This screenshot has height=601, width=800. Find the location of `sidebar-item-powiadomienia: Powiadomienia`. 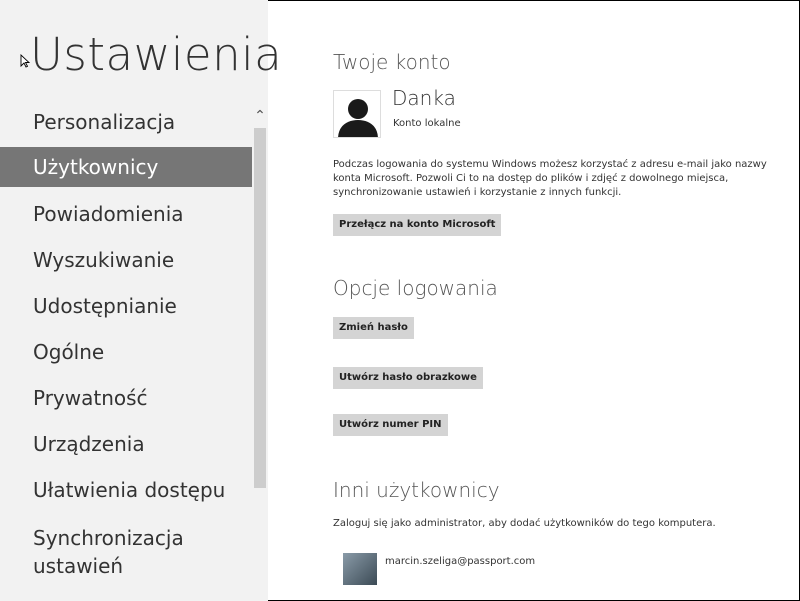

sidebar-item-powiadomienia: Powiadomienia is located at coordinates (126, 214).